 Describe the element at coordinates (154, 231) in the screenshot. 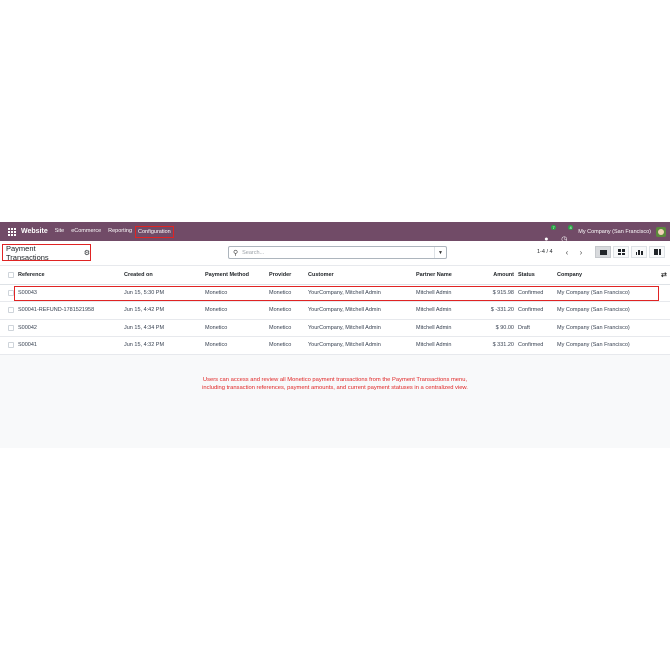

I see `menu-configuration: Configuration` at that location.